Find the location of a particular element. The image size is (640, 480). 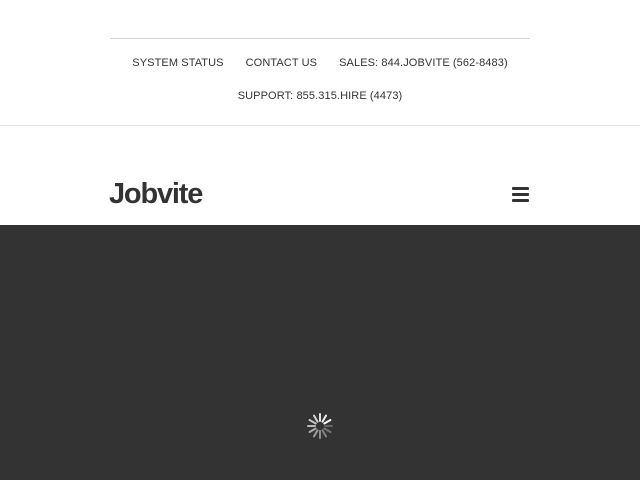

support-phone-link: SUPPORT: 855.315.HIRE (4473) is located at coordinates (320, 96).